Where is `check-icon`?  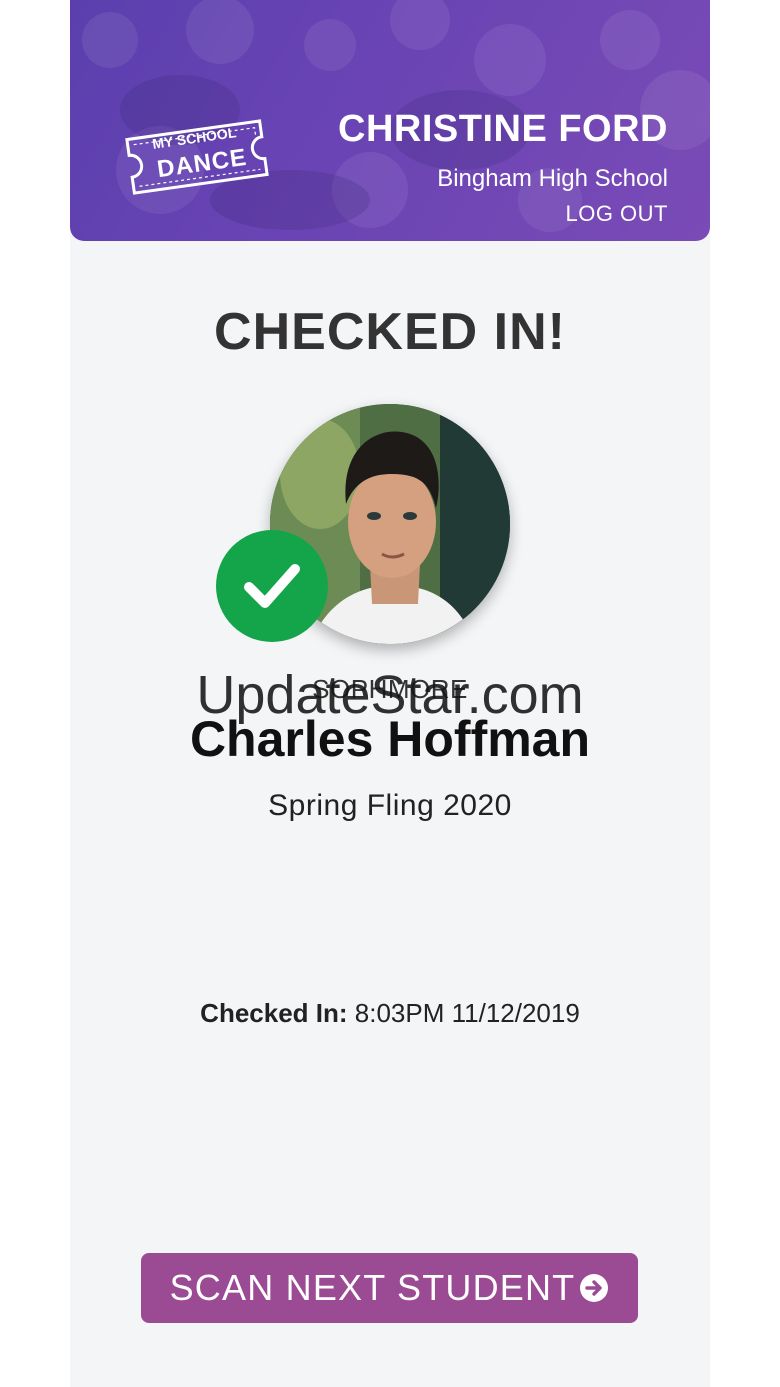 check-icon is located at coordinates (272, 586).